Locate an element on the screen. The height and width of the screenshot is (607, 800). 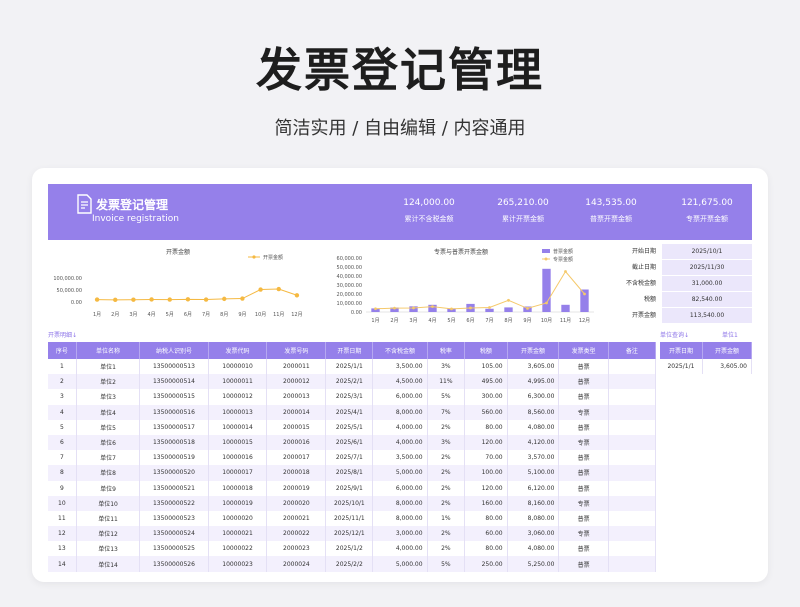
table-cell: 2000023 is located at coordinates (296, 549).